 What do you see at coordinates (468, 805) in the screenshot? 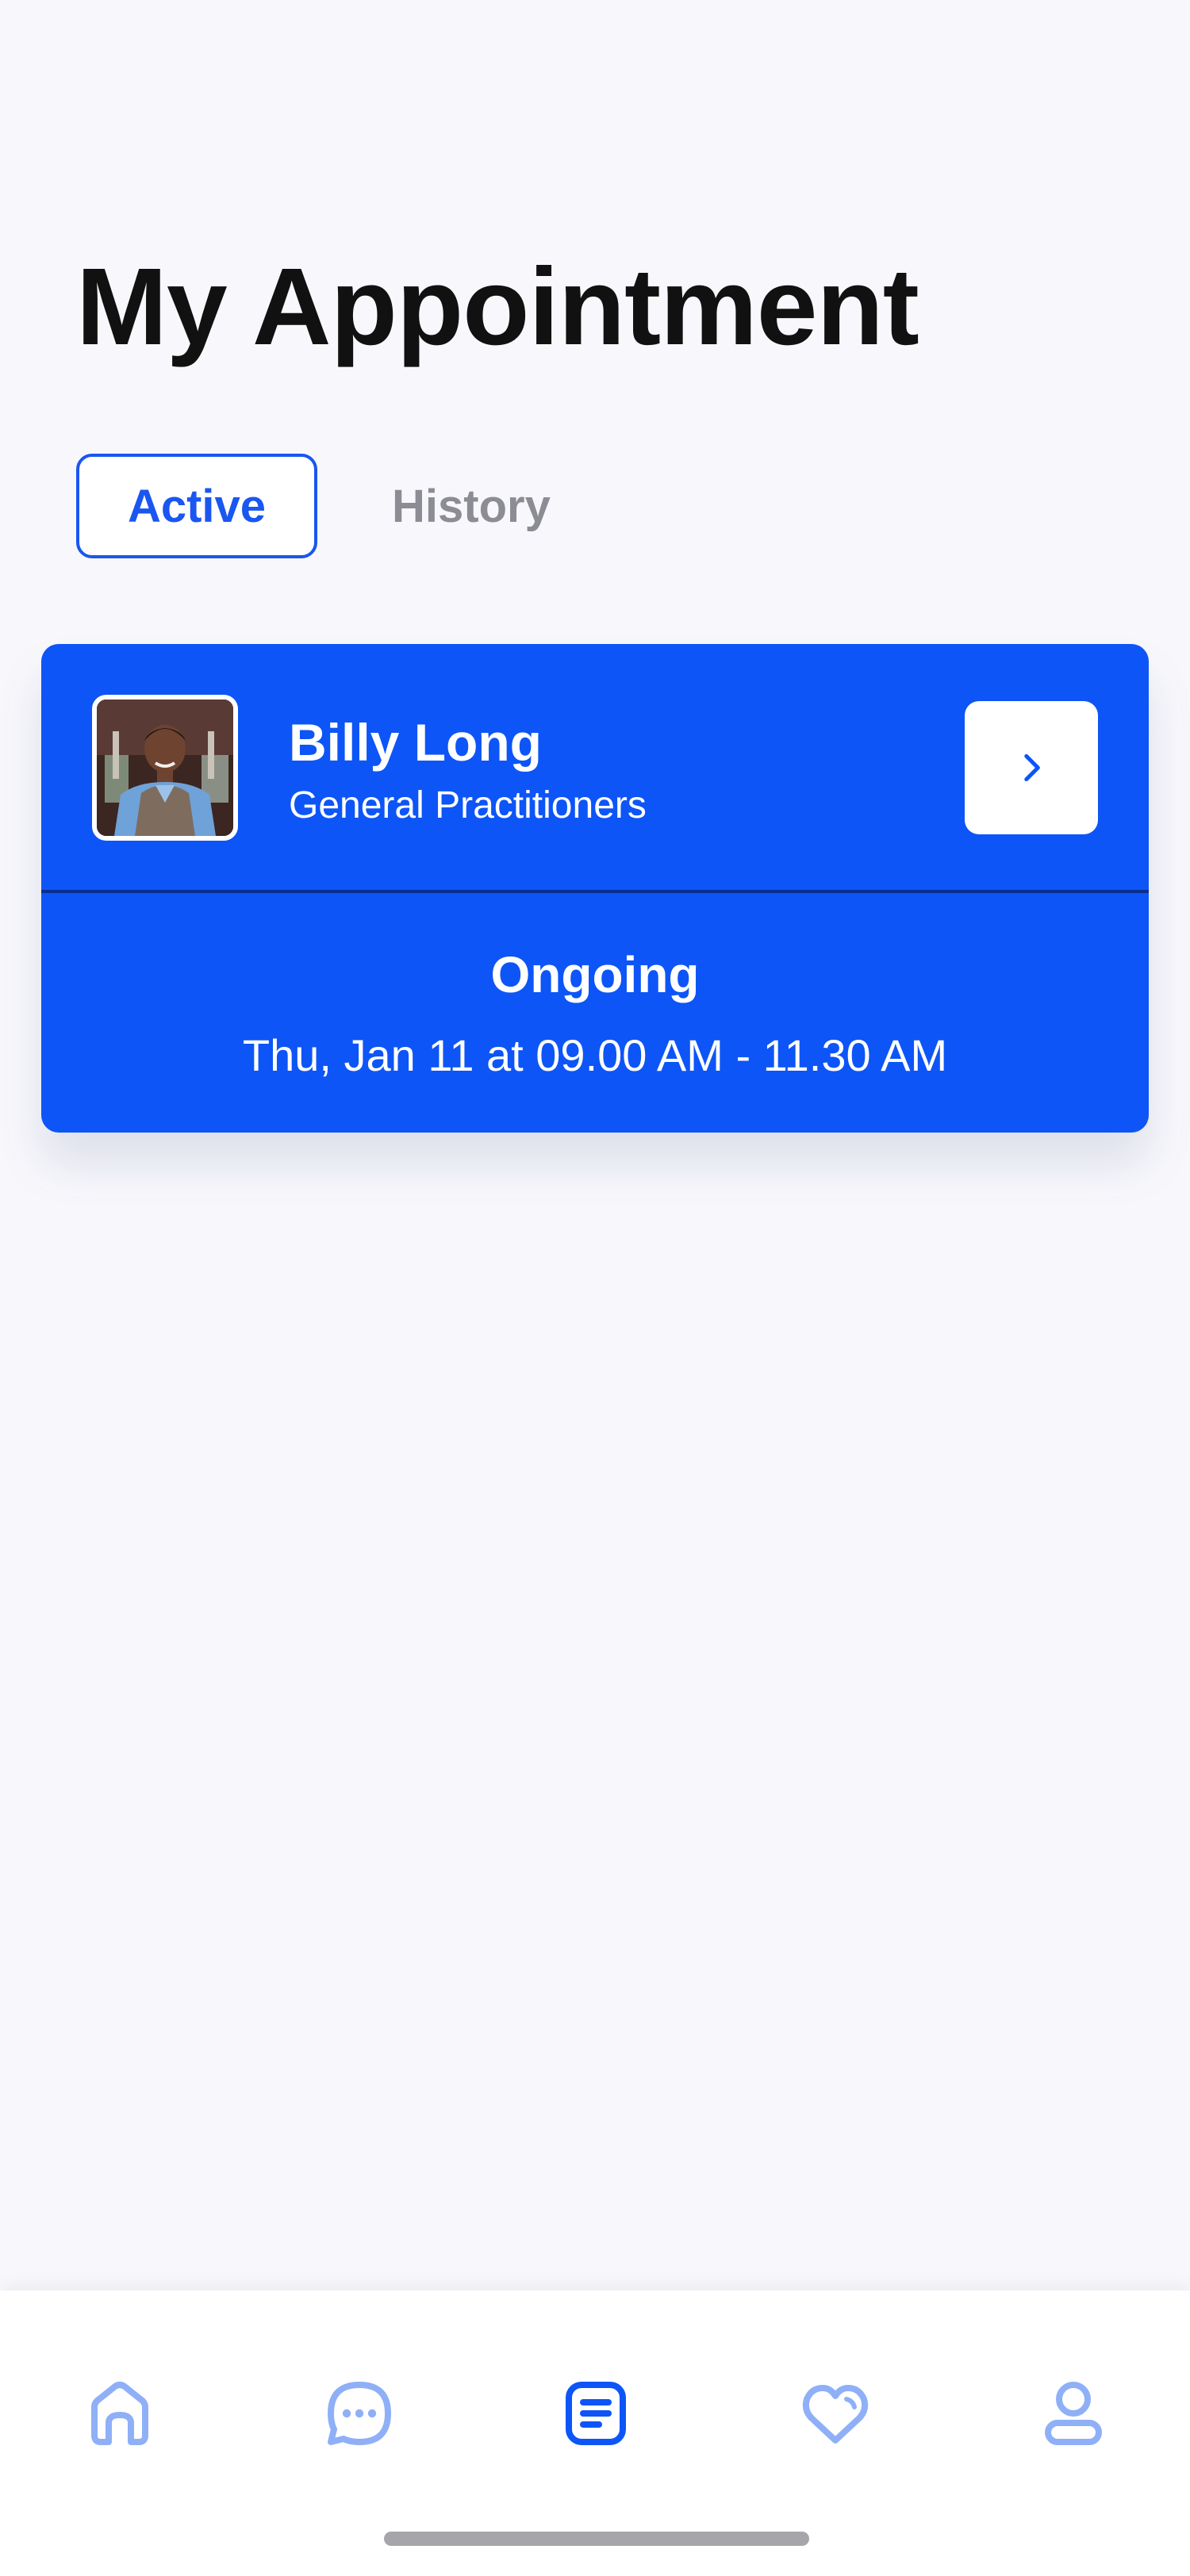
I see `doctor-specialty: General Practitioners` at bounding box center [468, 805].